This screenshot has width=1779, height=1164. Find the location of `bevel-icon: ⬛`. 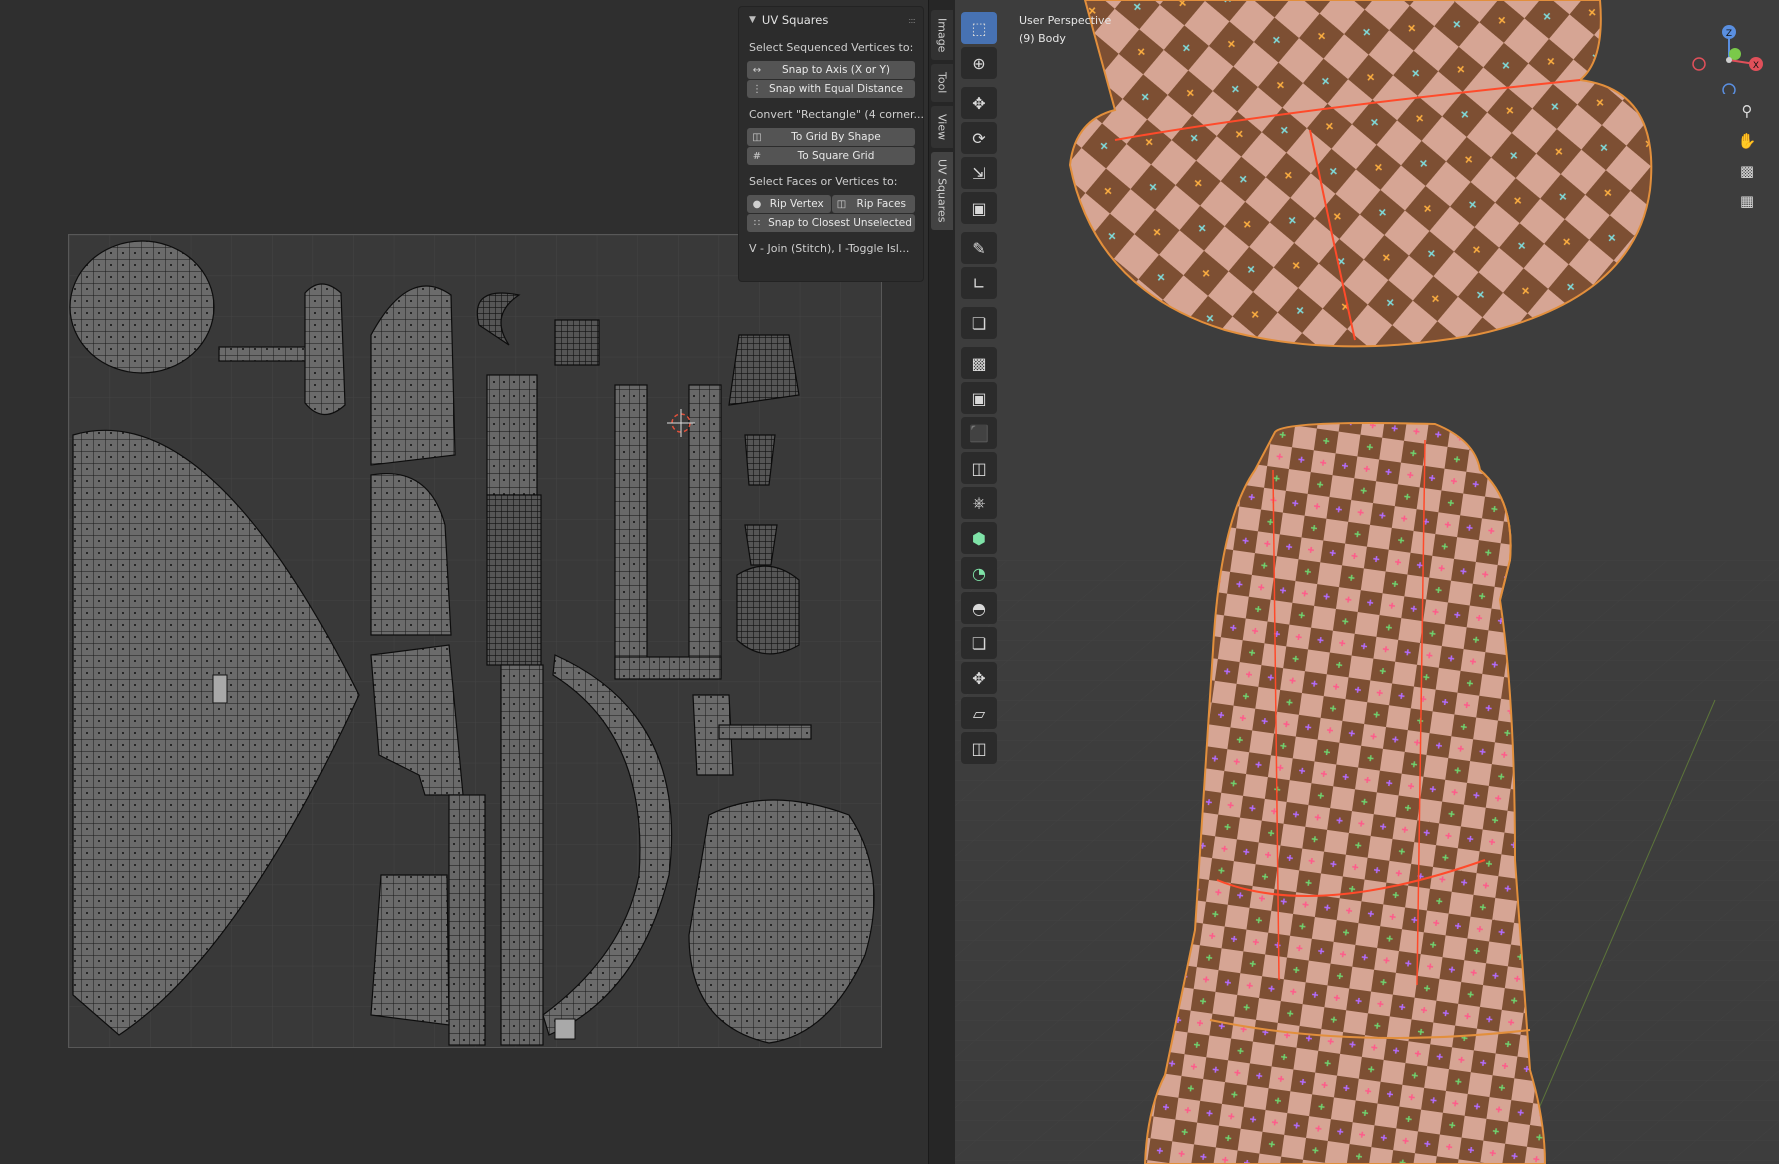

bevel-icon: ⬛ is located at coordinates (979, 433).